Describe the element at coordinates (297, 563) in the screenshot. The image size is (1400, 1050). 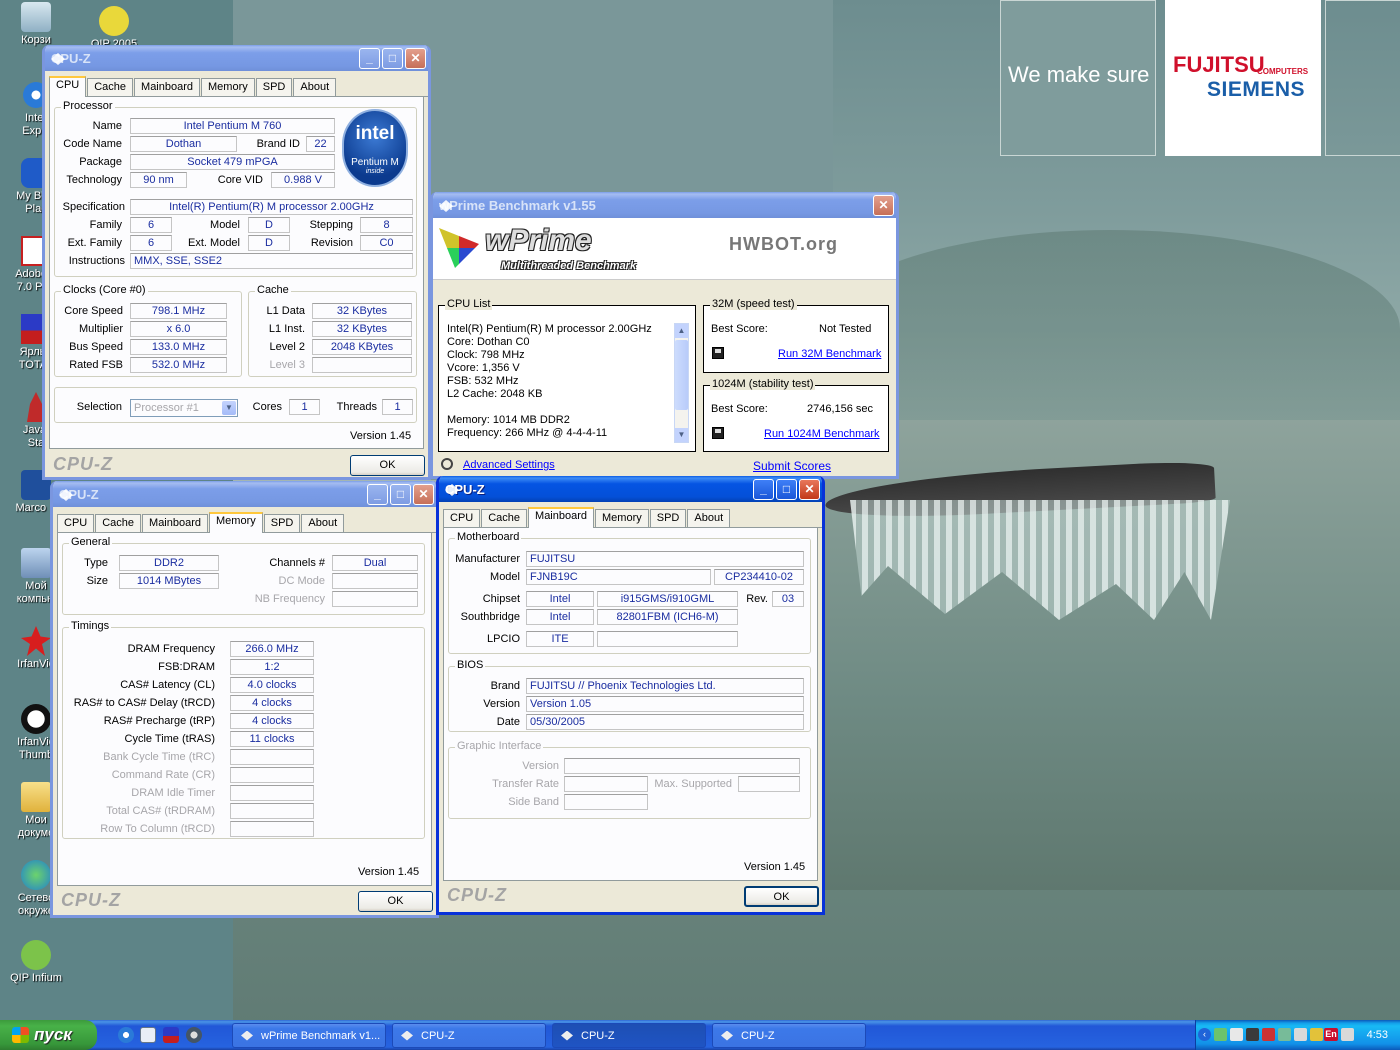
I see `channels-label: Channels #` at that location.